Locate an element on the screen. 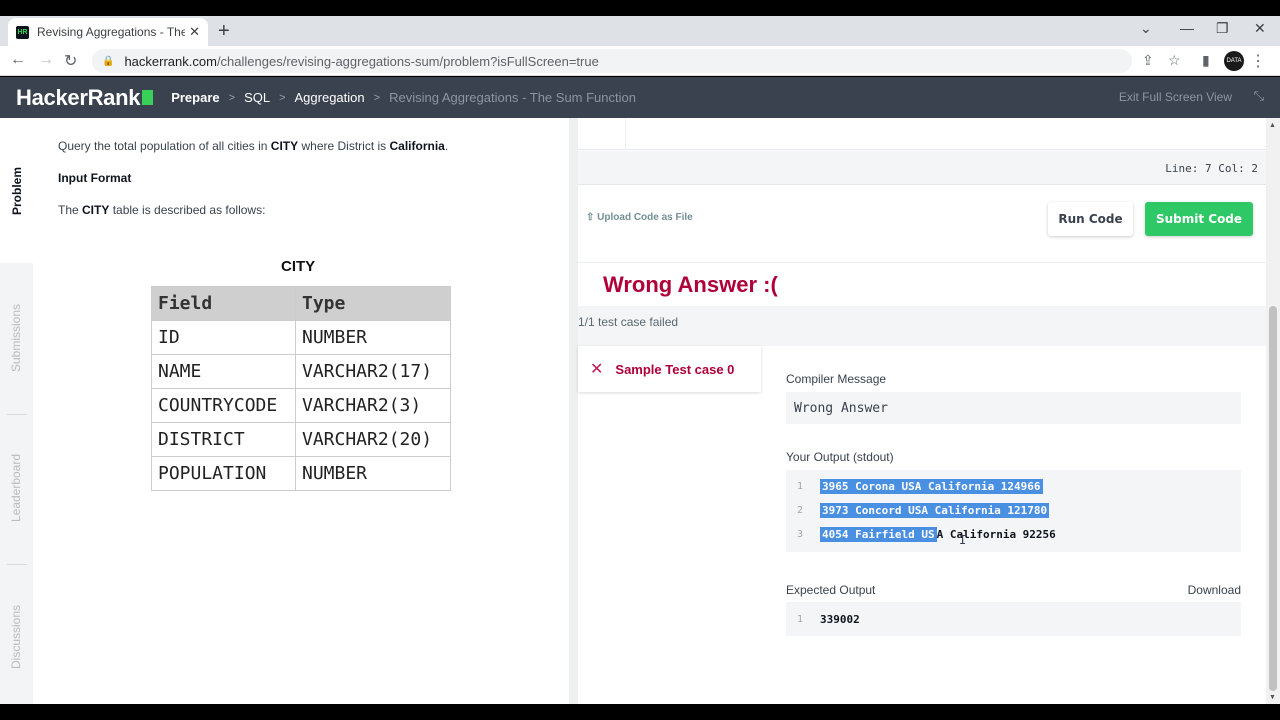 The width and height of the screenshot is (1280, 720). scrollbar-thumb is located at coordinates (1273, 498).